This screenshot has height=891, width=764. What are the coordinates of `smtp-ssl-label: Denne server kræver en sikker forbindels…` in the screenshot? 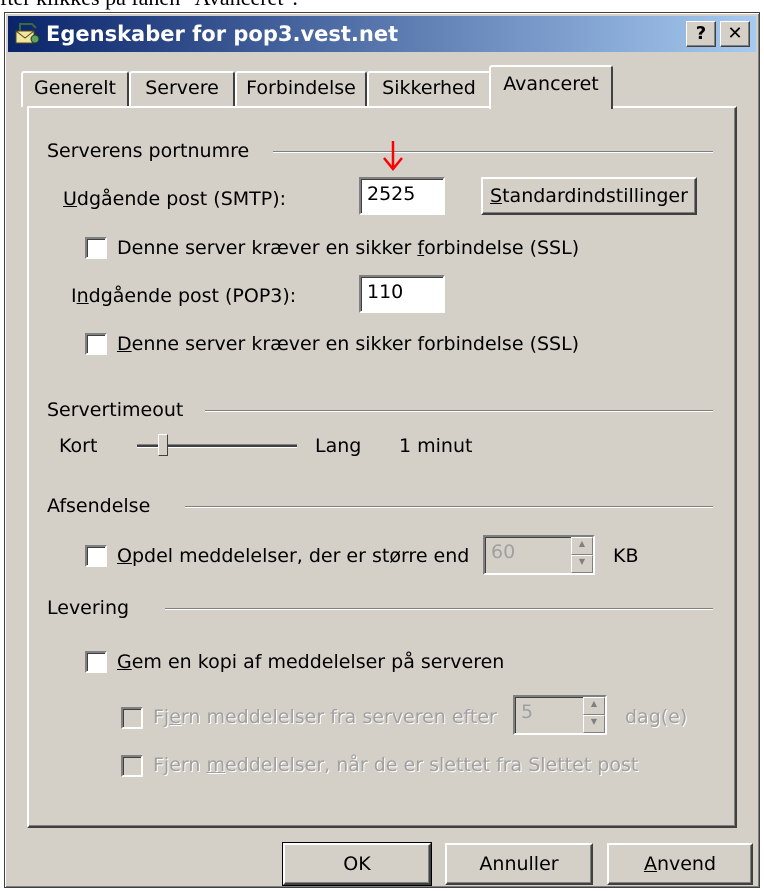 It's located at (348, 248).